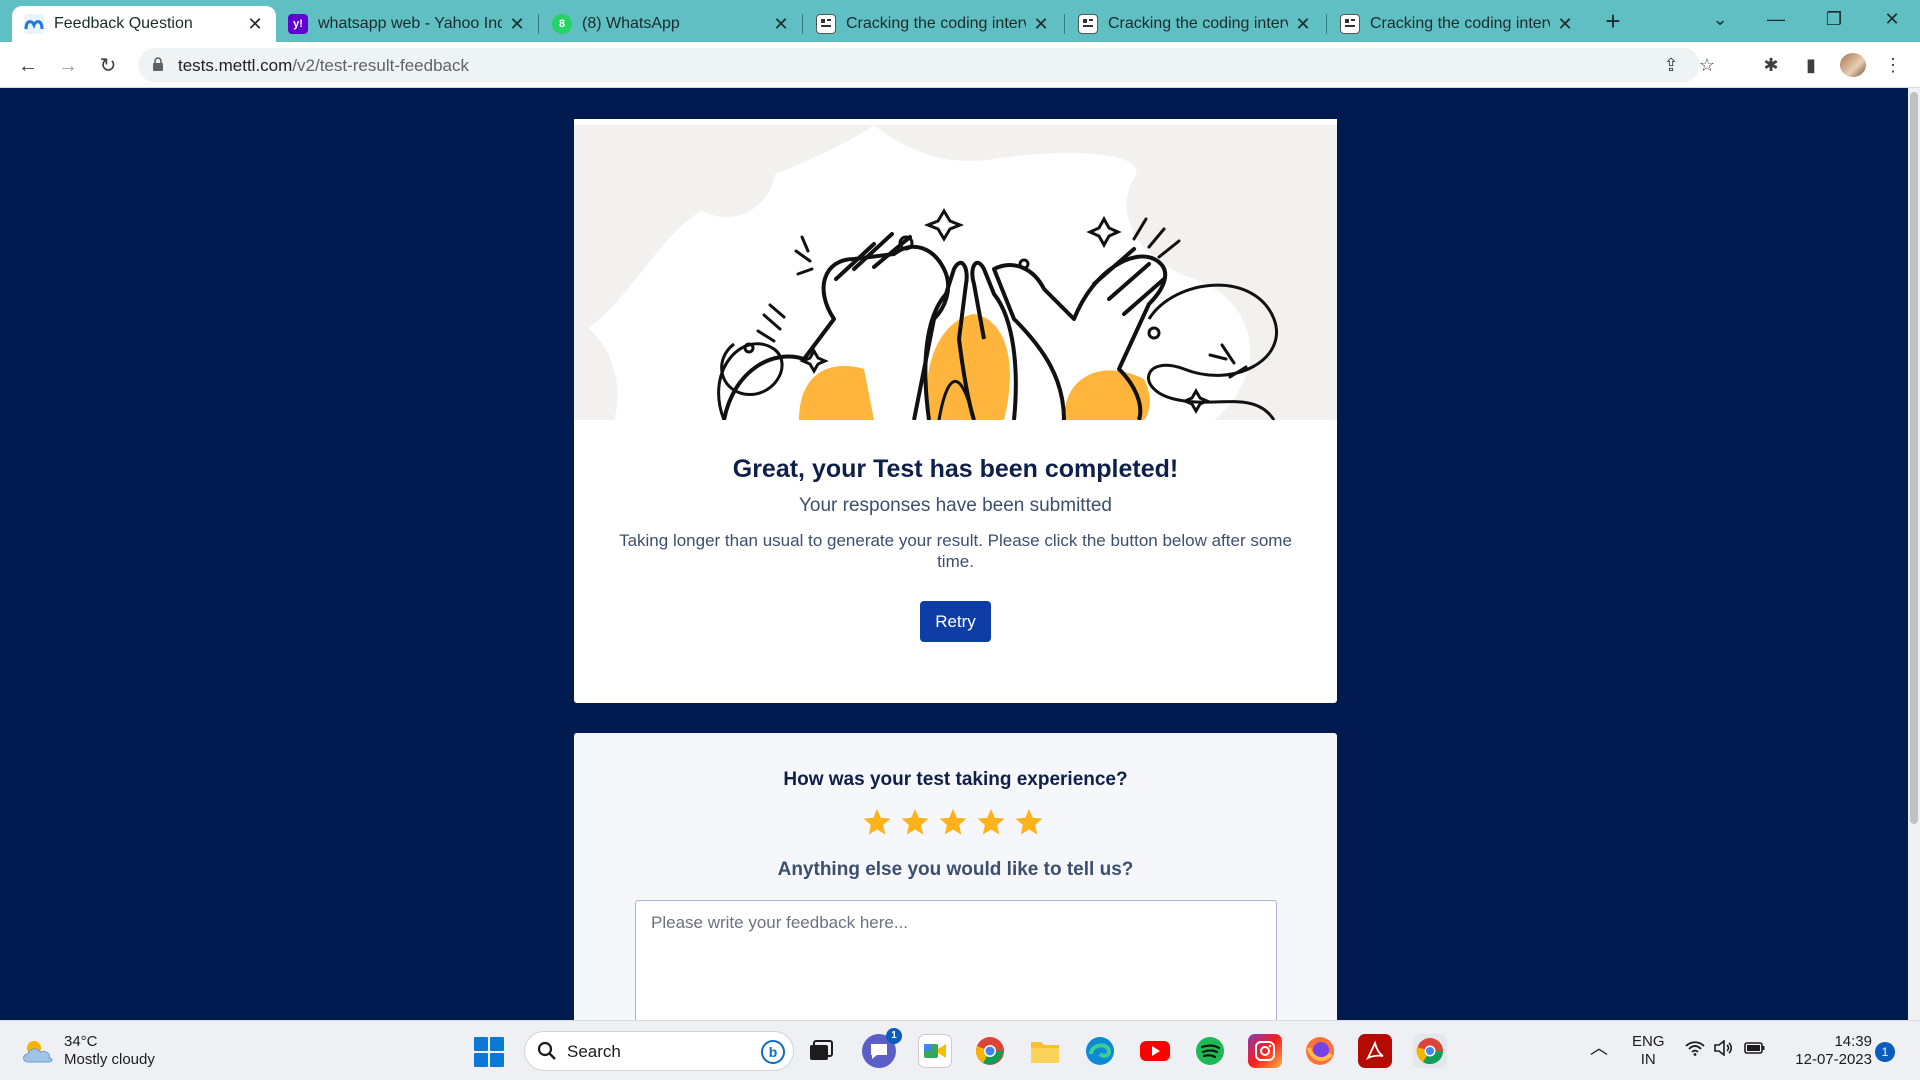 The width and height of the screenshot is (1920, 1080). Describe the element at coordinates (158, 66) in the screenshot. I see `lock-icon` at that location.